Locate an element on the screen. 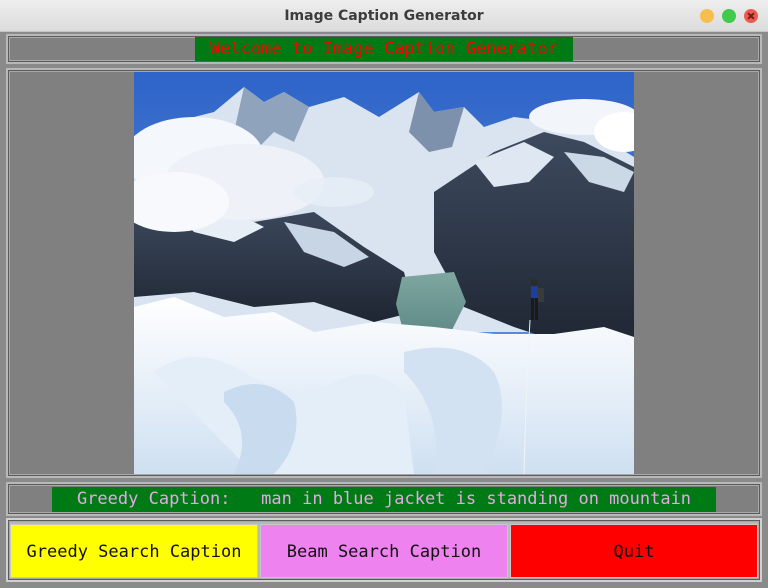 The height and width of the screenshot is (588, 768). minimize-button is located at coordinates (707, 16).